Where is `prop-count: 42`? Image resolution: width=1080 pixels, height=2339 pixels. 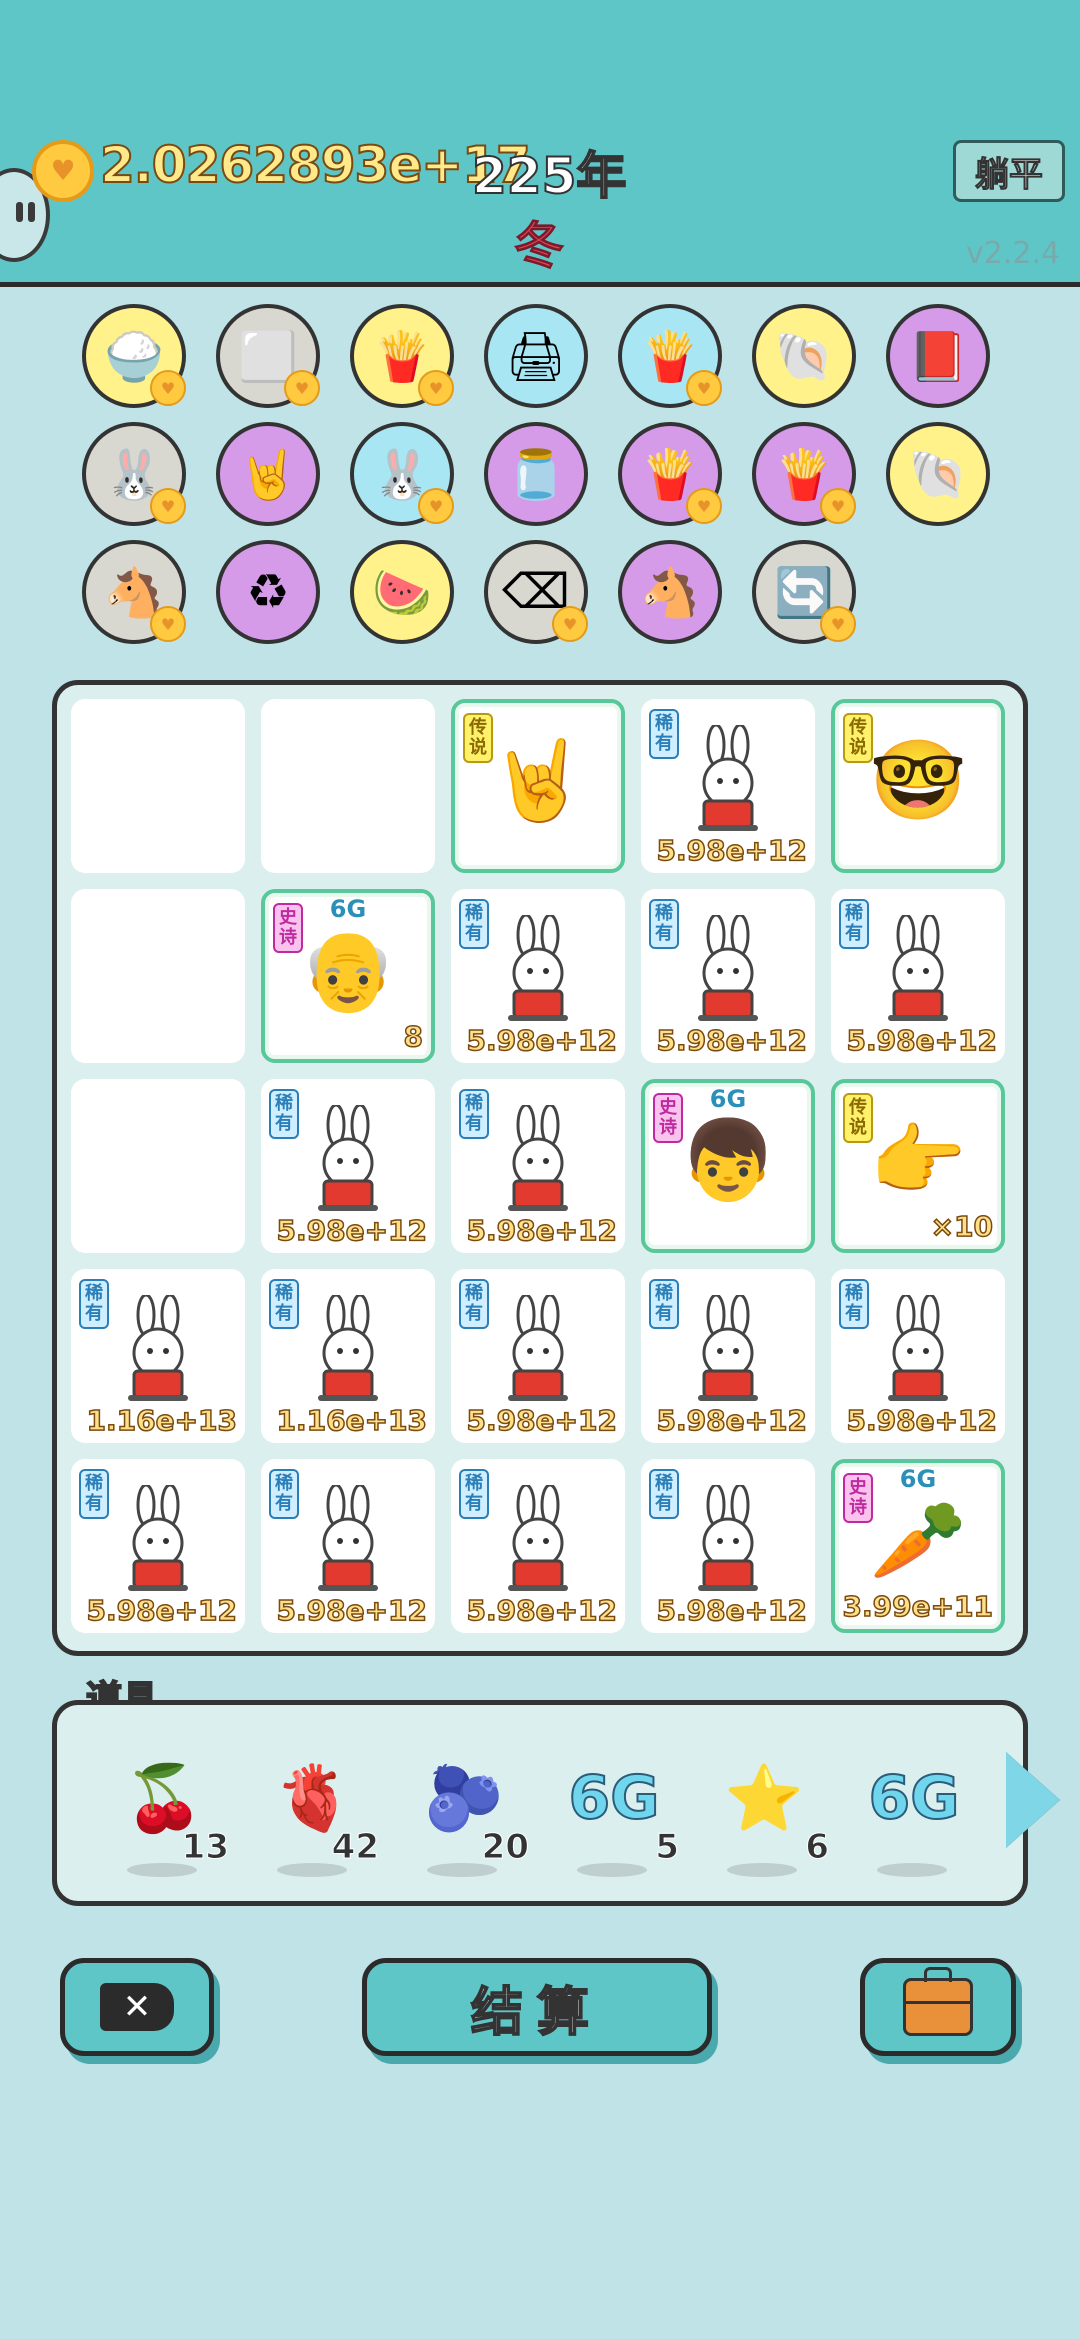
prop-count: 42 is located at coordinates (355, 1847).